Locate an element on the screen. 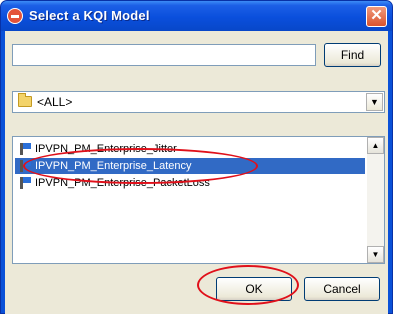  highlight-ellipse-latency is located at coordinates (140, 166).